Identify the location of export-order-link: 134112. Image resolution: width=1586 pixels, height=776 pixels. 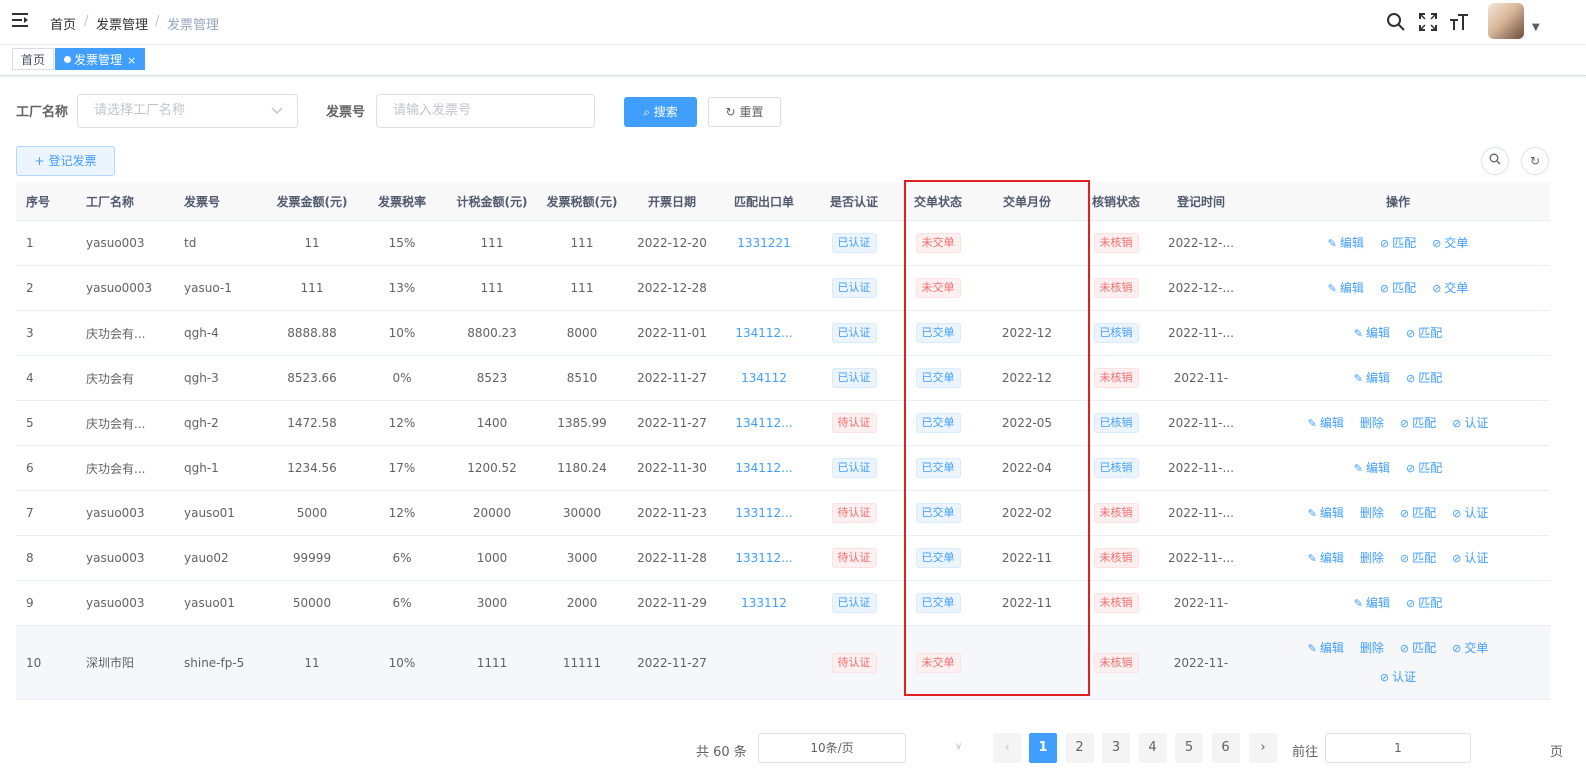
(764, 378).